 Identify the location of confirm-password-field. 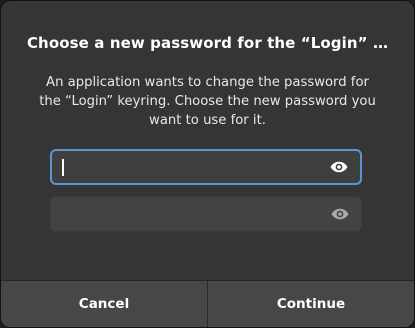
(206, 214).